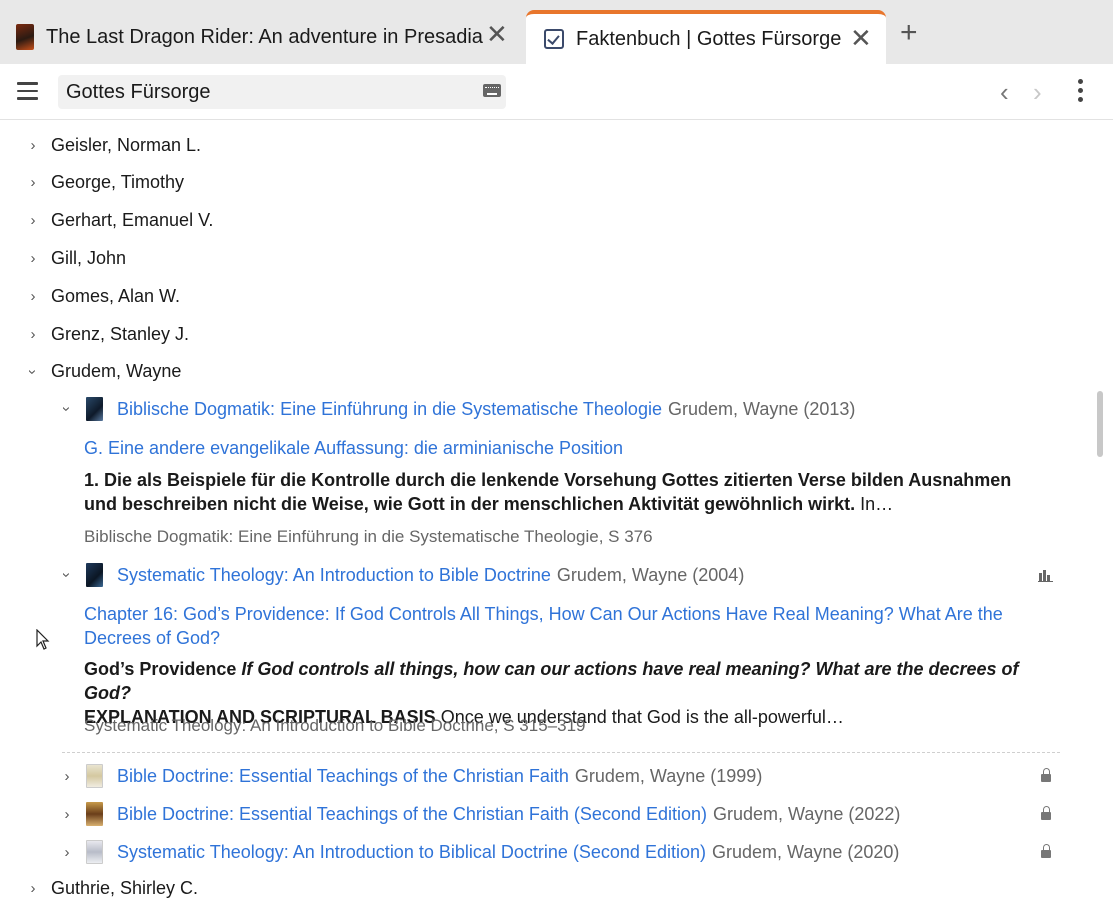 The height and width of the screenshot is (921, 1113). I want to click on book-meta: Grudem, Wayne (2013), so click(761, 408).